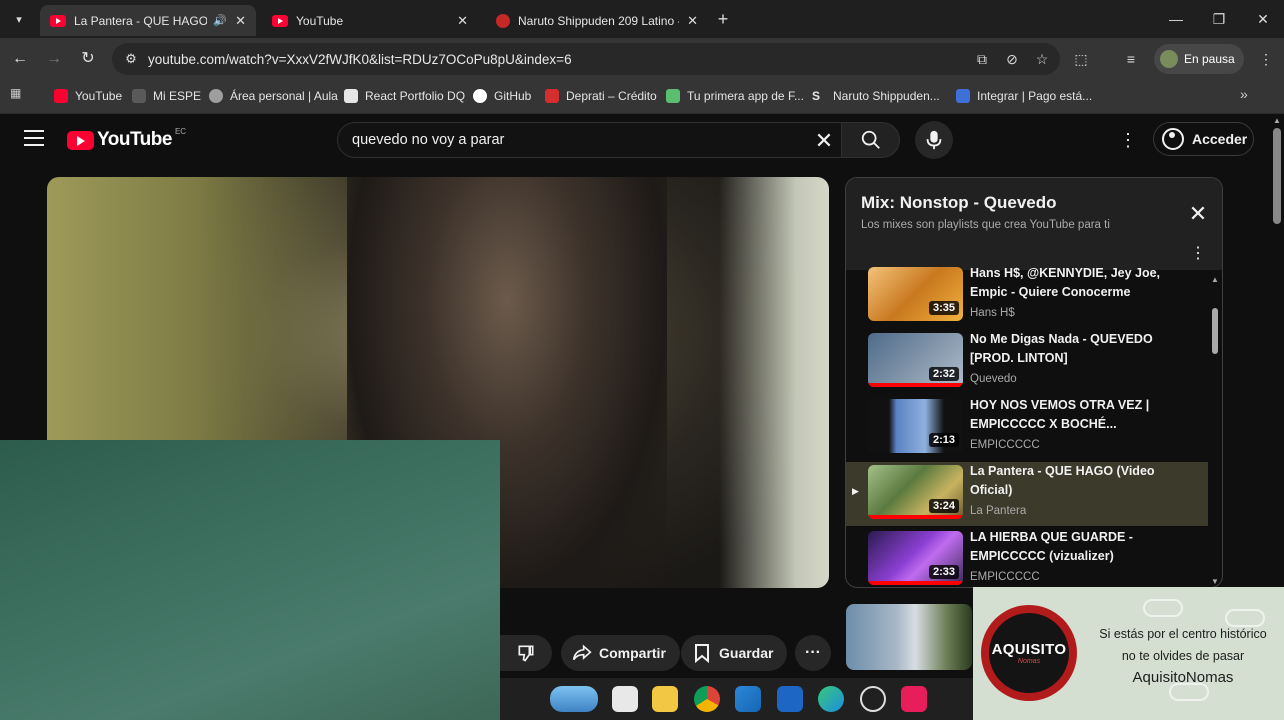 The image size is (1284, 720). I want to click on install-app-icon: ⧉, so click(982, 59).